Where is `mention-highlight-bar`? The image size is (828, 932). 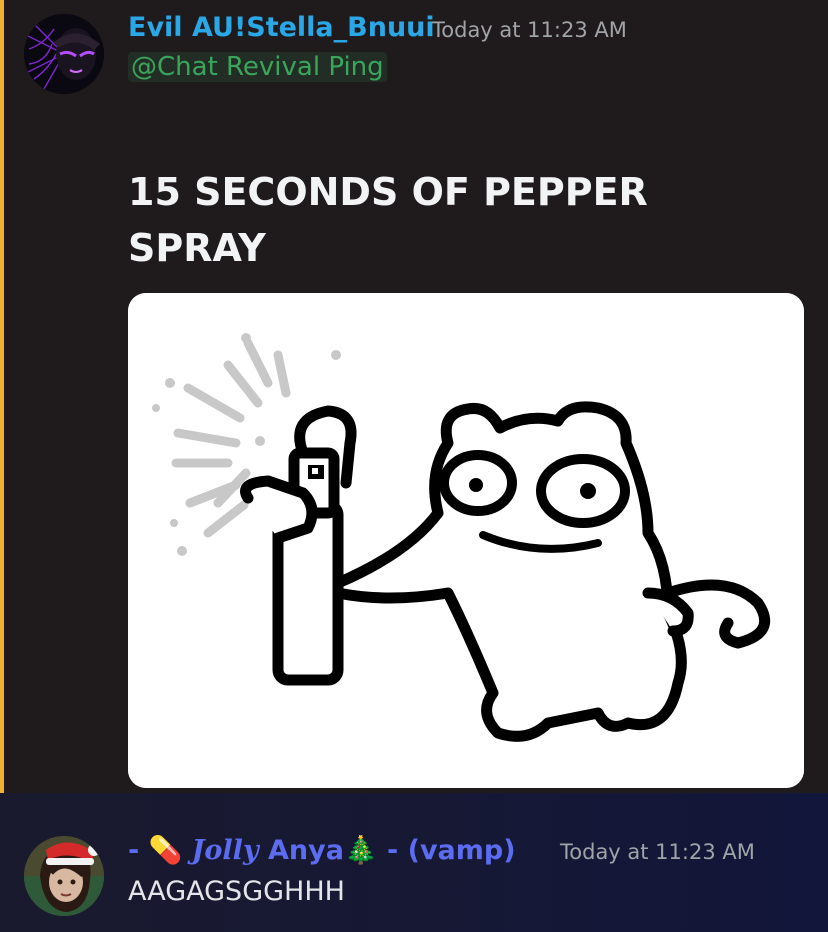 mention-highlight-bar is located at coordinates (2, 396).